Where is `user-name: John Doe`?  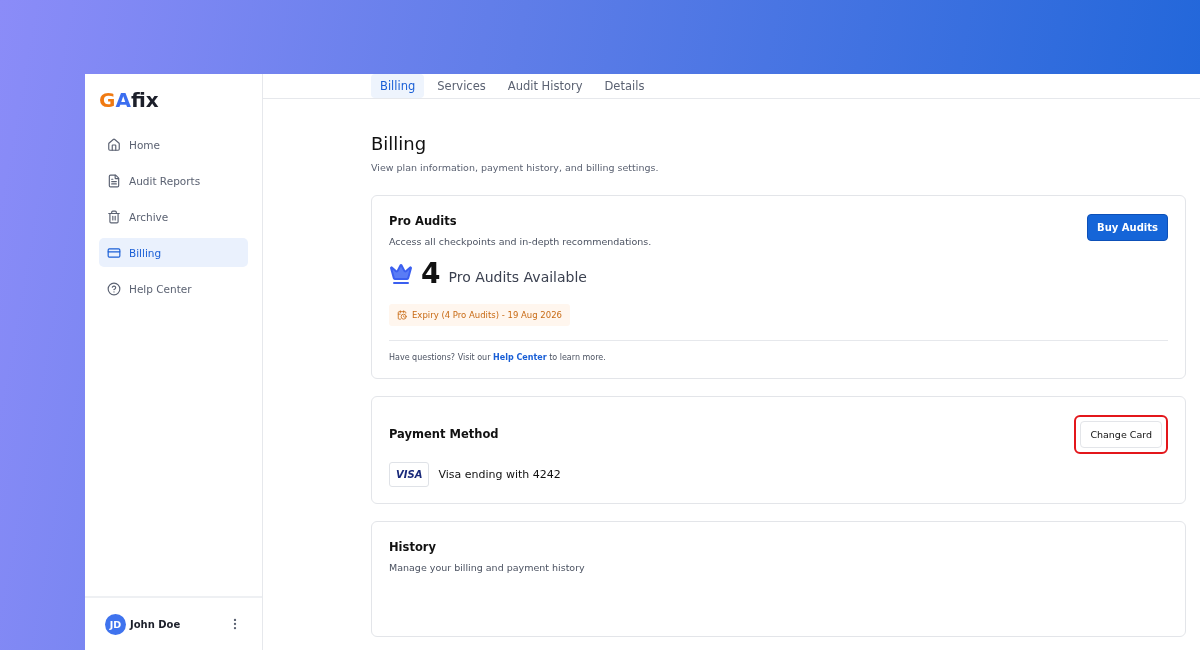 user-name: John Doe is located at coordinates (156, 624).